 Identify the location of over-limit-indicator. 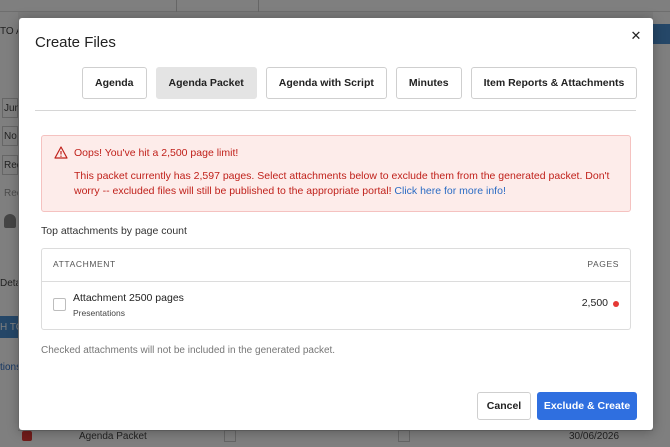
(616, 304).